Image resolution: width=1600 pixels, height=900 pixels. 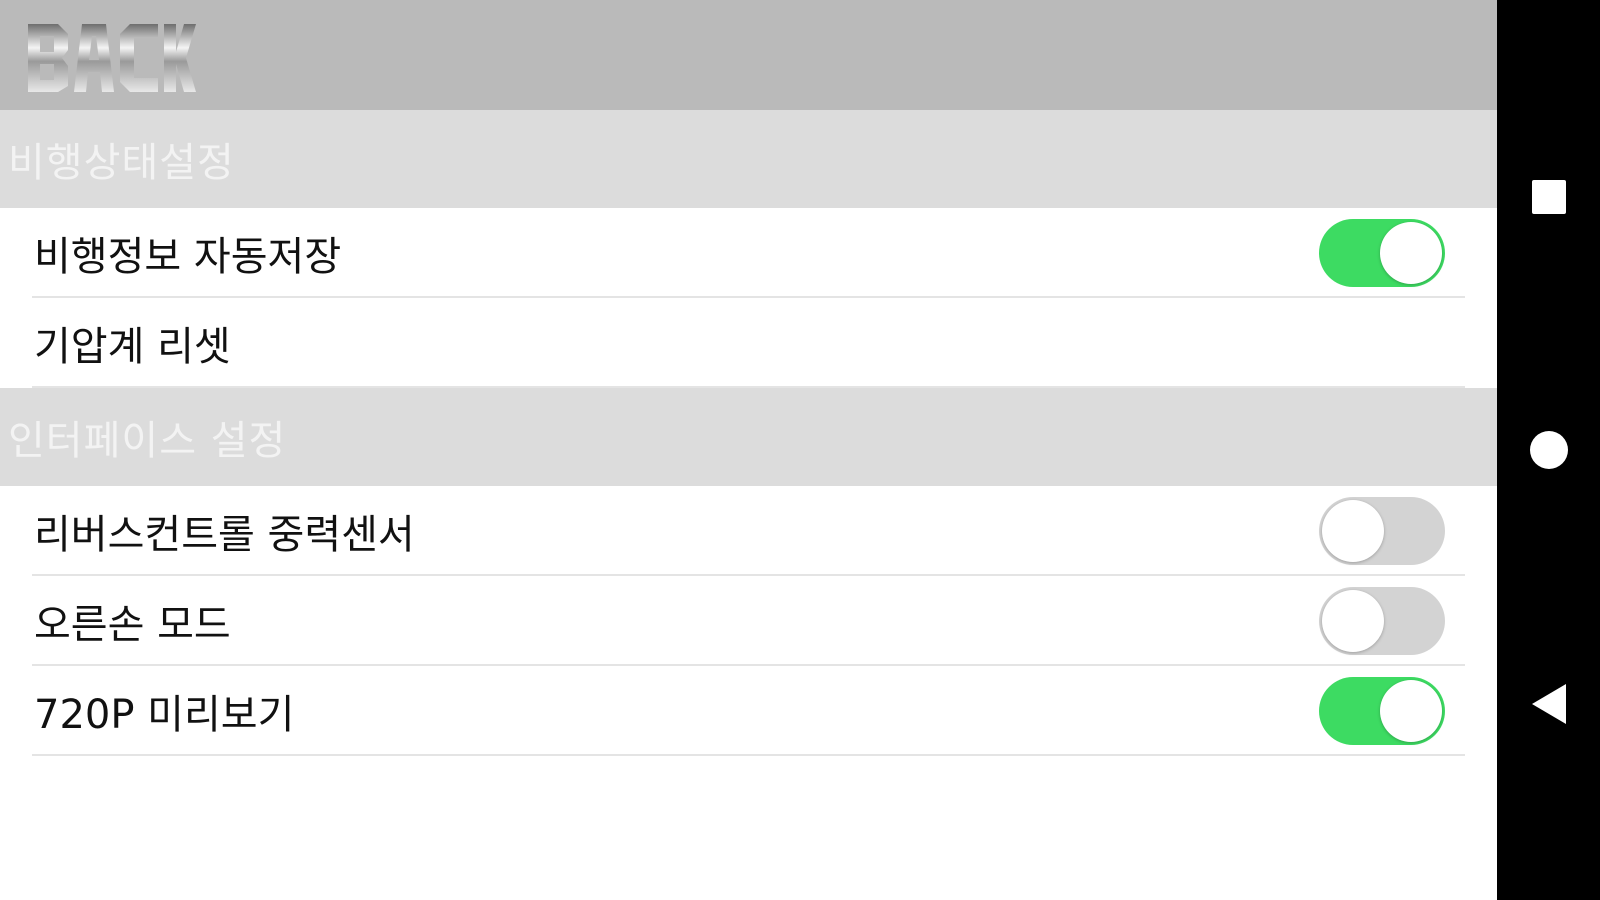 I want to click on preview-720p-toggle, so click(x=1382, y=711).